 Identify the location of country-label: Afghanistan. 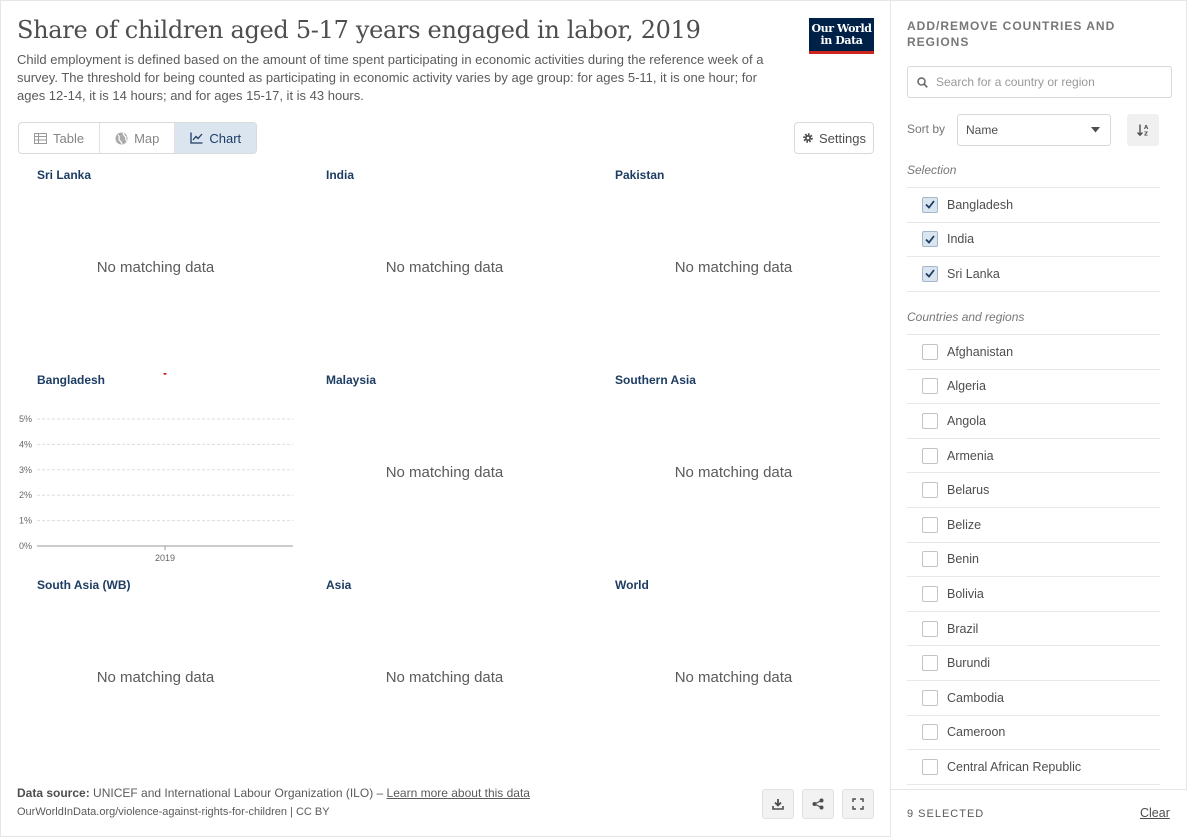
(980, 351).